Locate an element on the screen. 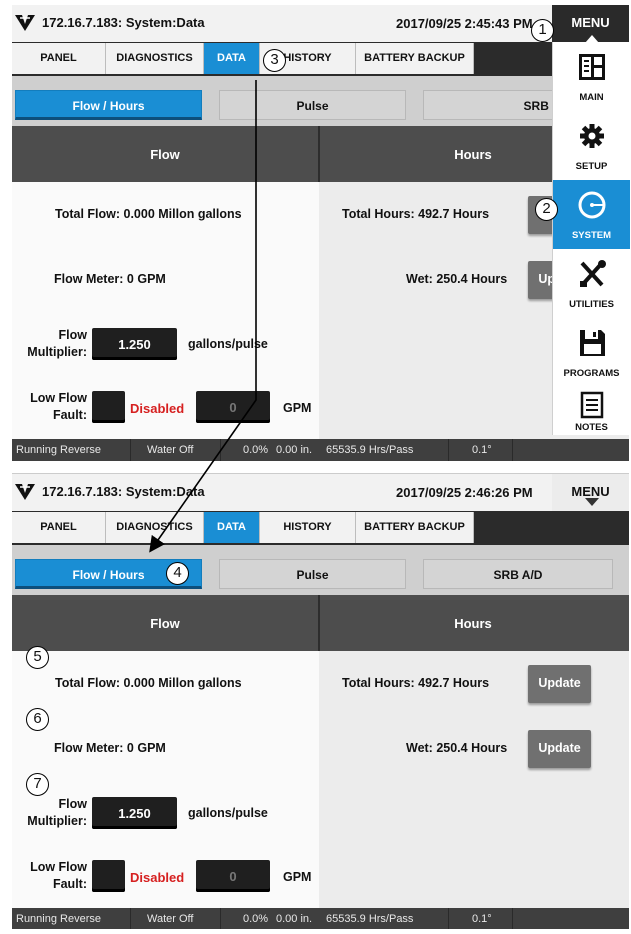 The height and width of the screenshot is (934, 631). flow-header: Flow is located at coordinates (165, 623).